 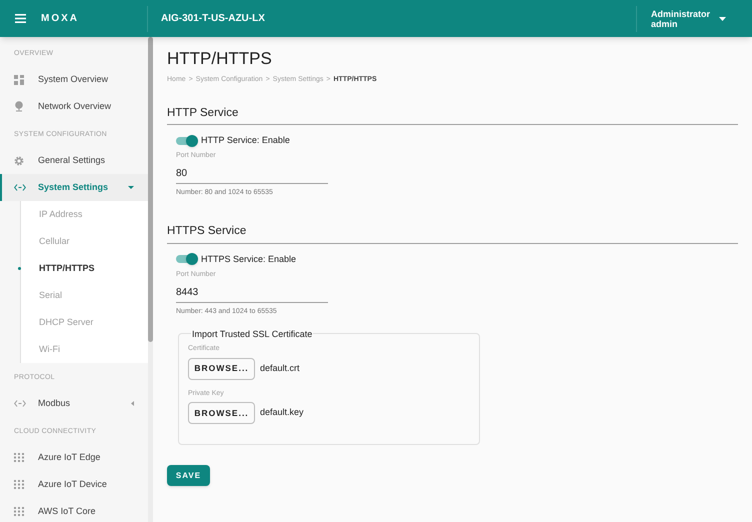 I want to click on sidebar-item: Azure IoT Device, so click(x=74, y=484).